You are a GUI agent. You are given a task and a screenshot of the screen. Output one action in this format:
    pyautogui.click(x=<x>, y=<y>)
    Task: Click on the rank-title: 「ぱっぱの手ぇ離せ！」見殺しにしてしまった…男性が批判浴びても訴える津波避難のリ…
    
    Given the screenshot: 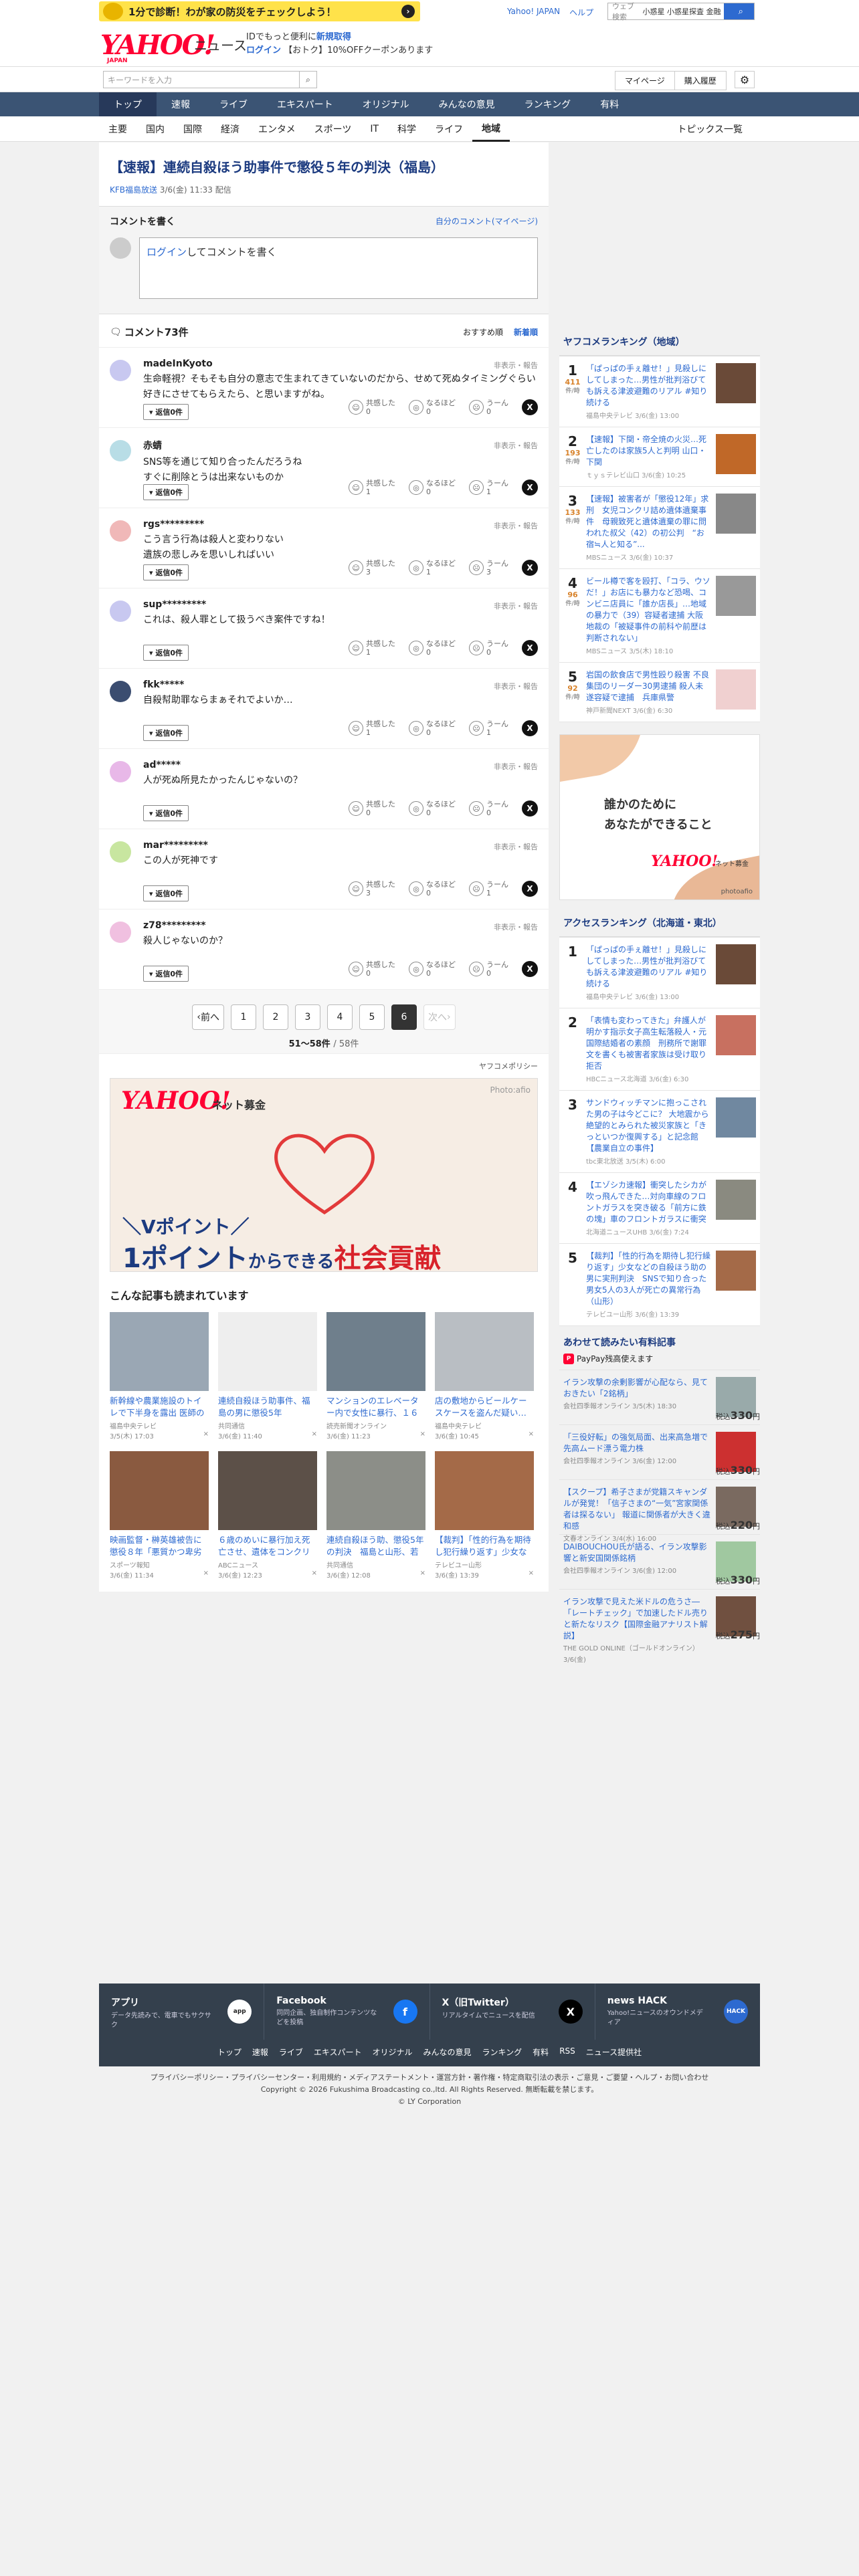 What is the action you would take?
    pyautogui.click(x=648, y=386)
    